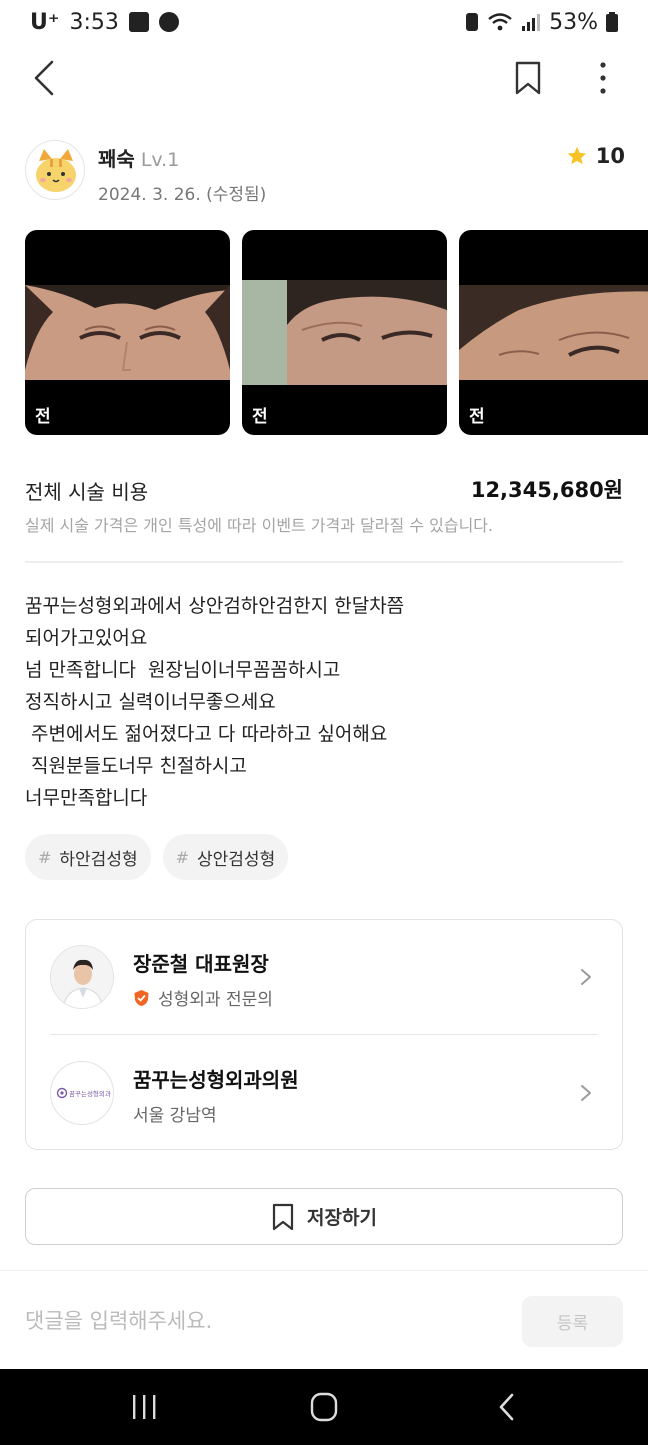  What do you see at coordinates (531, 22) in the screenshot?
I see `signal-icon` at bounding box center [531, 22].